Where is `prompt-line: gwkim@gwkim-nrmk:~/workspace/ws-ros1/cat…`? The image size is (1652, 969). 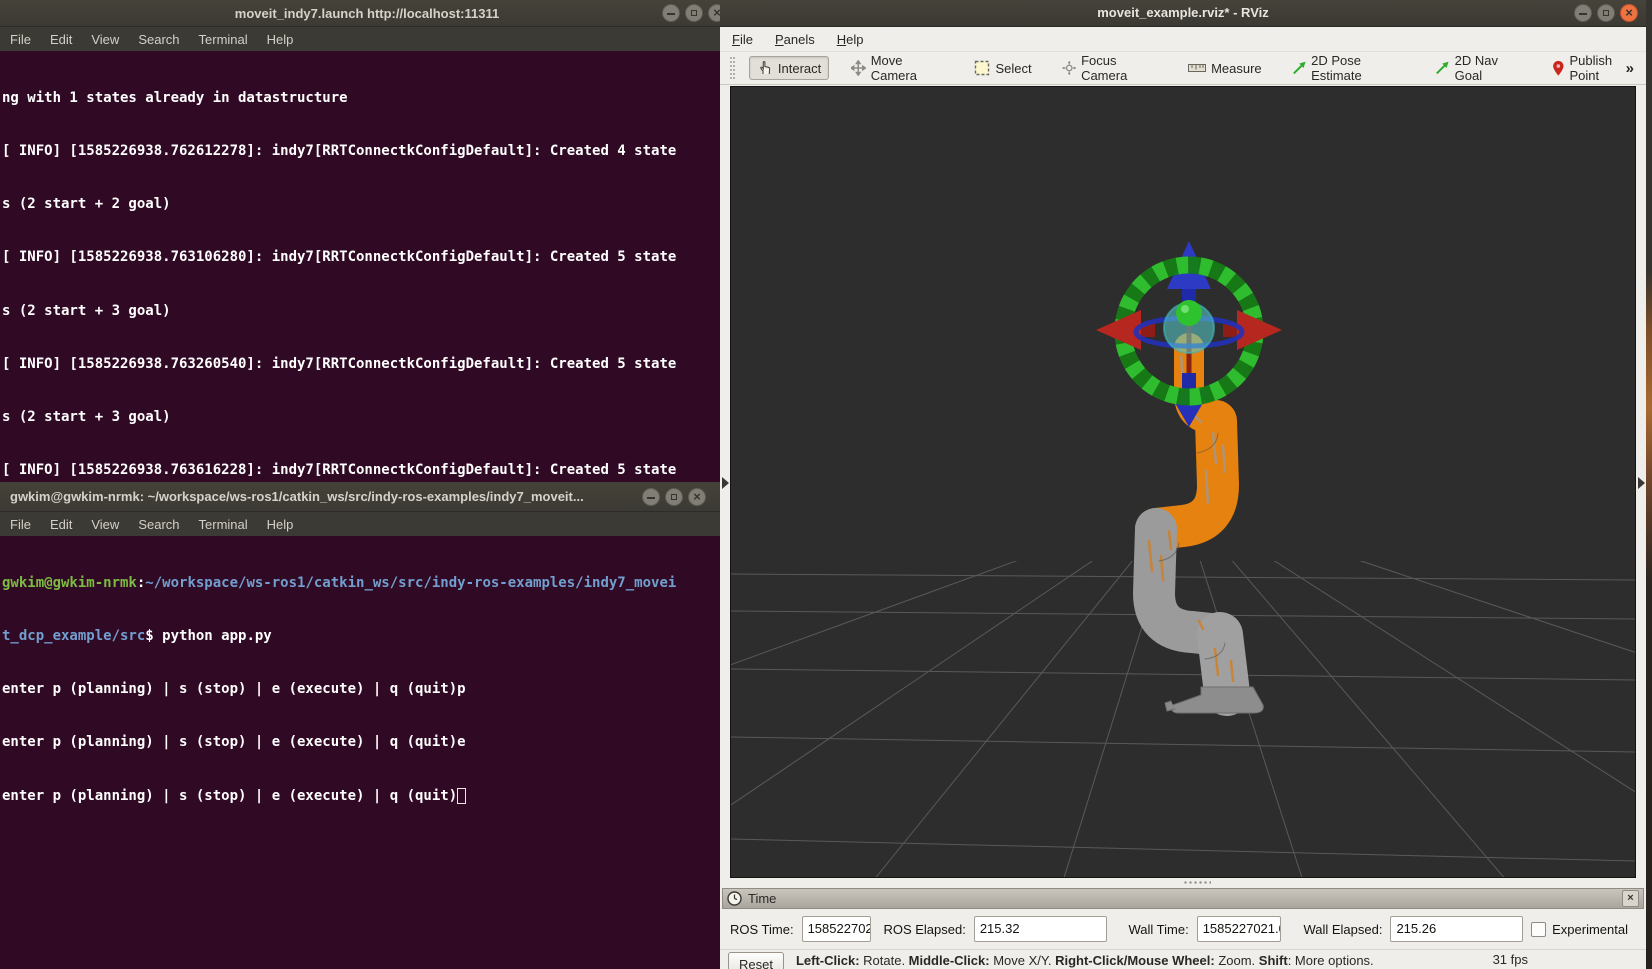
prompt-line: gwkim@gwkim-nrmk:~/workspace/ws-ros1/cat… is located at coordinates (339, 582).